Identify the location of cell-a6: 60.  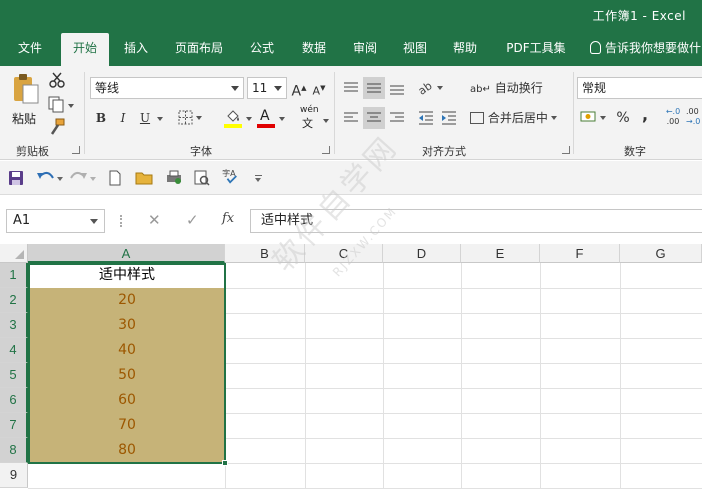
(127, 400).